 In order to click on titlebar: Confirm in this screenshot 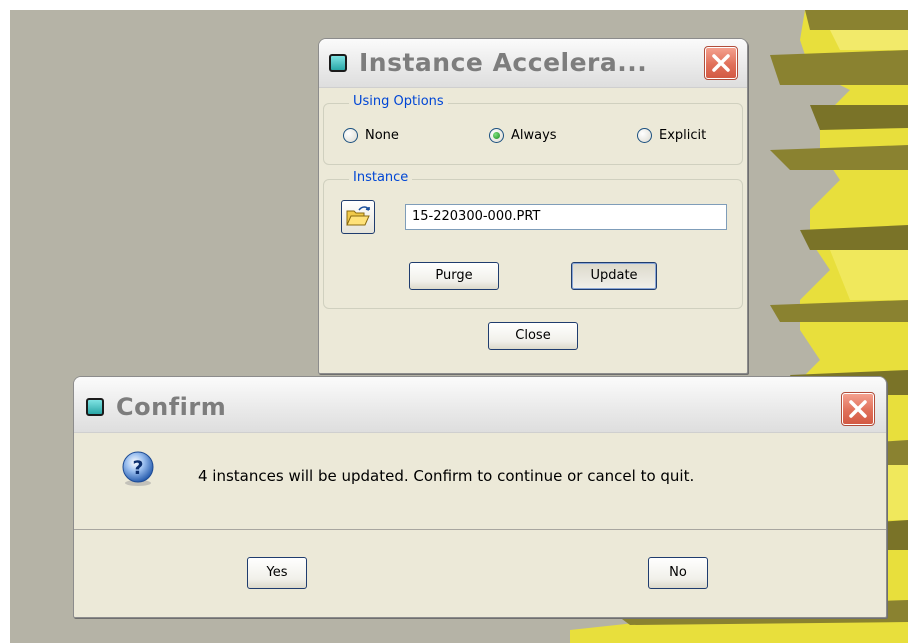, I will do `click(480, 405)`.